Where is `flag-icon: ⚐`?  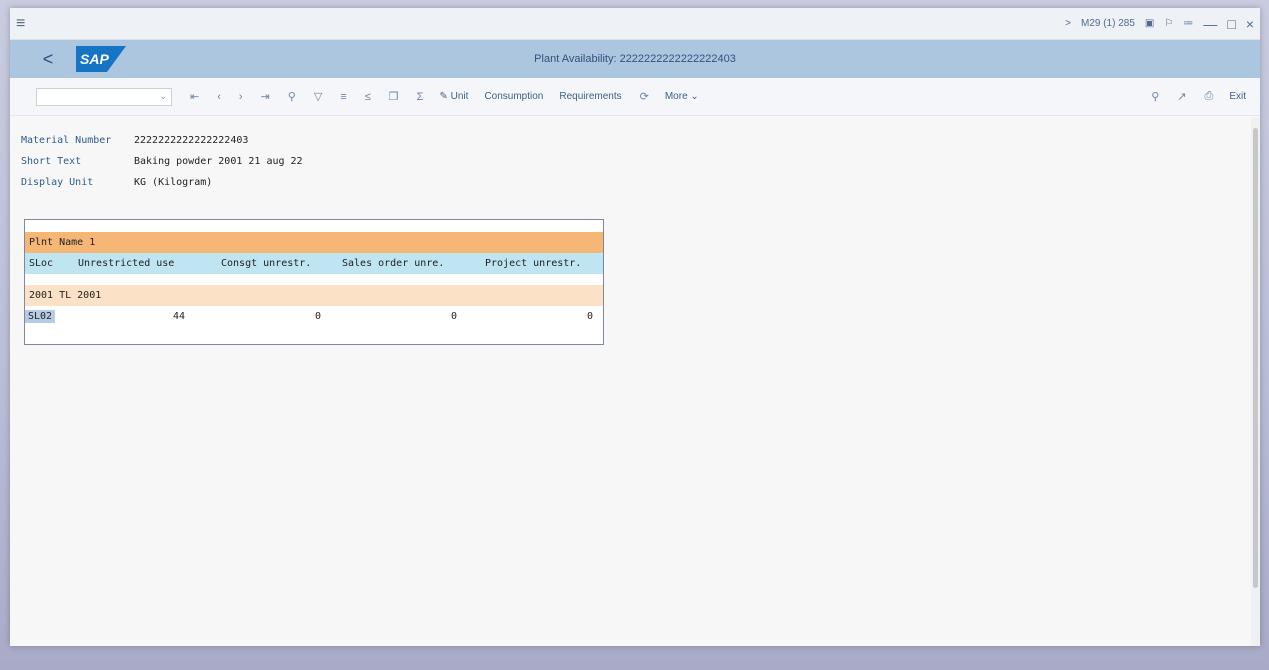 flag-icon: ⚐ is located at coordinates (1168, 23).